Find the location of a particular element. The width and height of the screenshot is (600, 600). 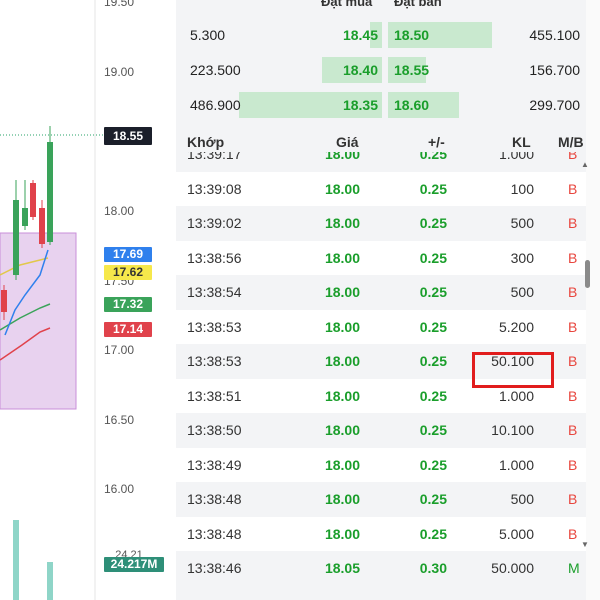

table-row: 13:38:50 18.00 0.25 10.100 B is located at coordinates (381, 430).